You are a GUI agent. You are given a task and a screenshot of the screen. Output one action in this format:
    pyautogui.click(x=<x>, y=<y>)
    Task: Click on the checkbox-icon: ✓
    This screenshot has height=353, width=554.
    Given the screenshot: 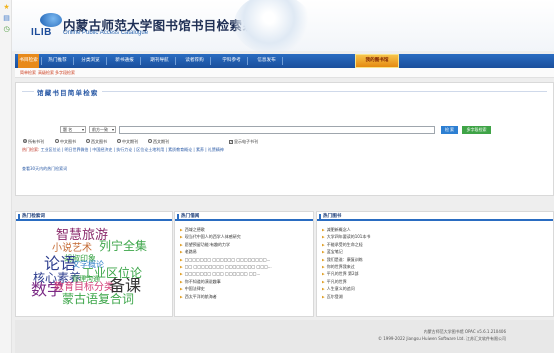 What is the action you would take?
    pyautogui.click(x=231, y=142)
    